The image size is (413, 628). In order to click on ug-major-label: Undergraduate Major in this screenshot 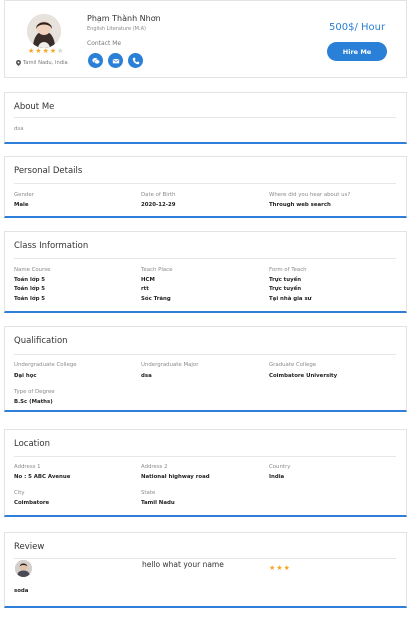, I will do `click(170, 365)`.